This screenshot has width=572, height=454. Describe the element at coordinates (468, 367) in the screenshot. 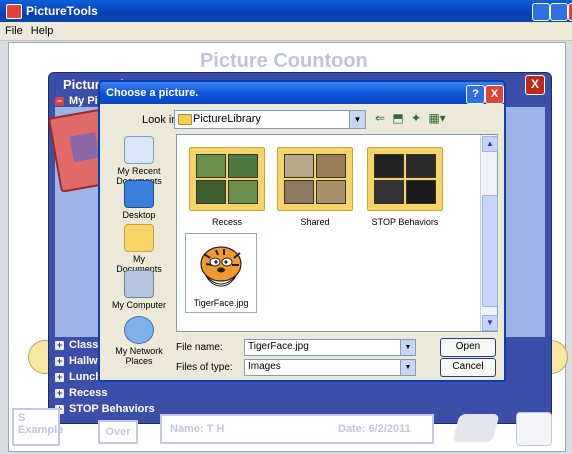

I see `cancel-button: Cancel` at that location.